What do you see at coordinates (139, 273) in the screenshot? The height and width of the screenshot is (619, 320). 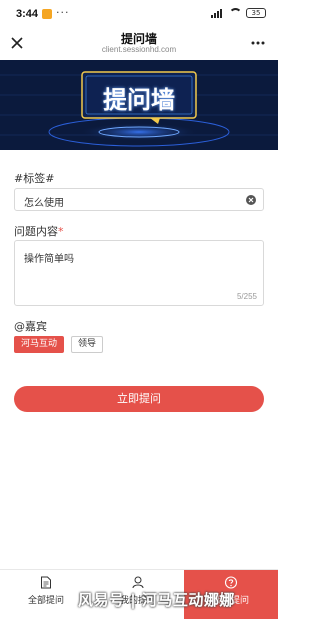 I see `question-textarea: 操作简单吗 5/255` at bounding box center [139, 273].